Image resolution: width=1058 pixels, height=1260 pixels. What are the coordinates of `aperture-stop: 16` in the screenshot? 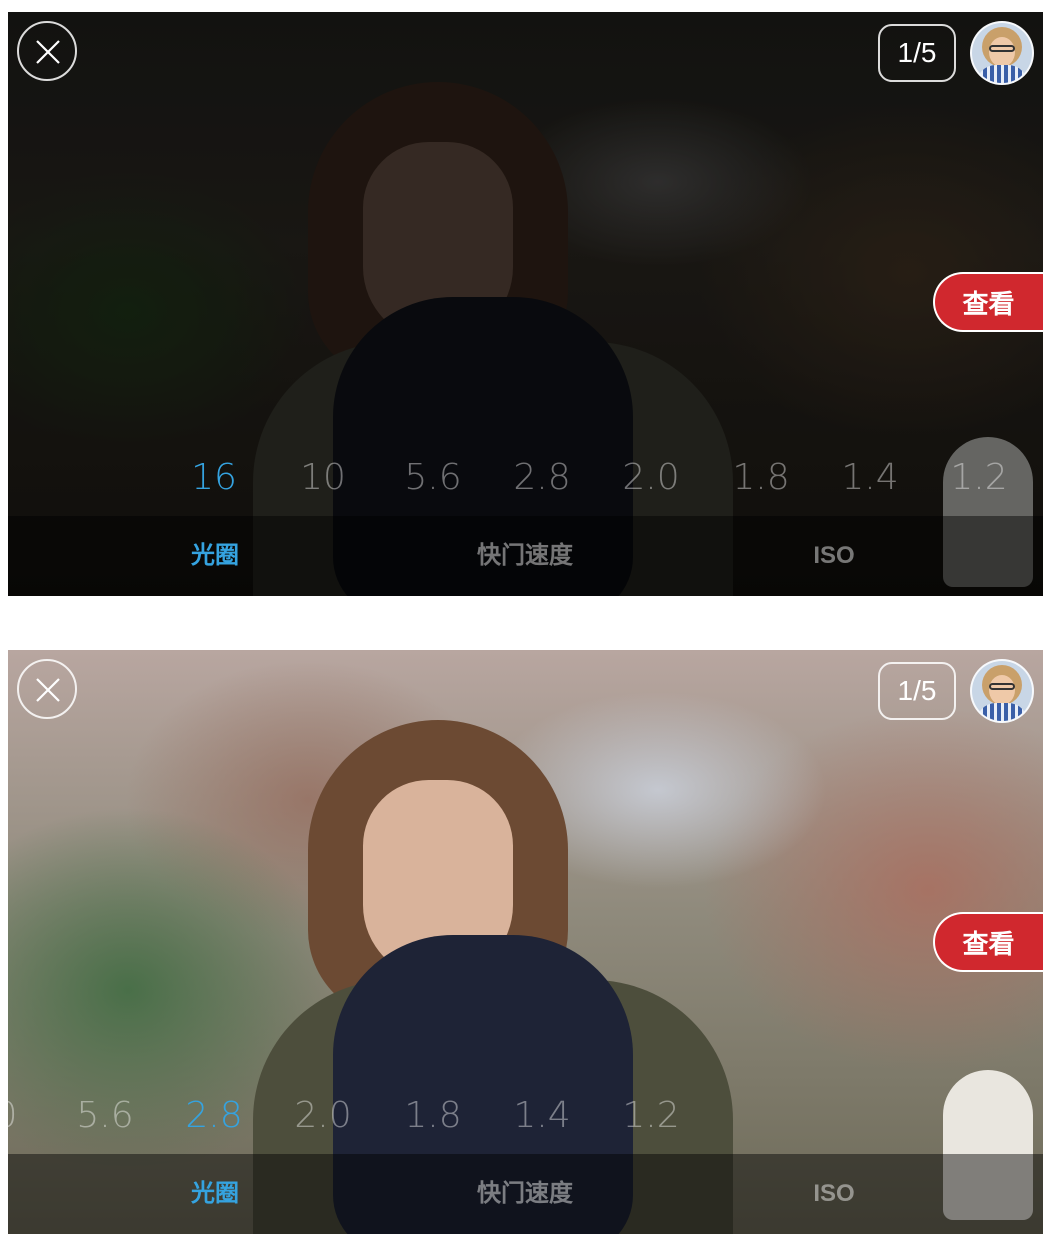 It's located at (214, 478).